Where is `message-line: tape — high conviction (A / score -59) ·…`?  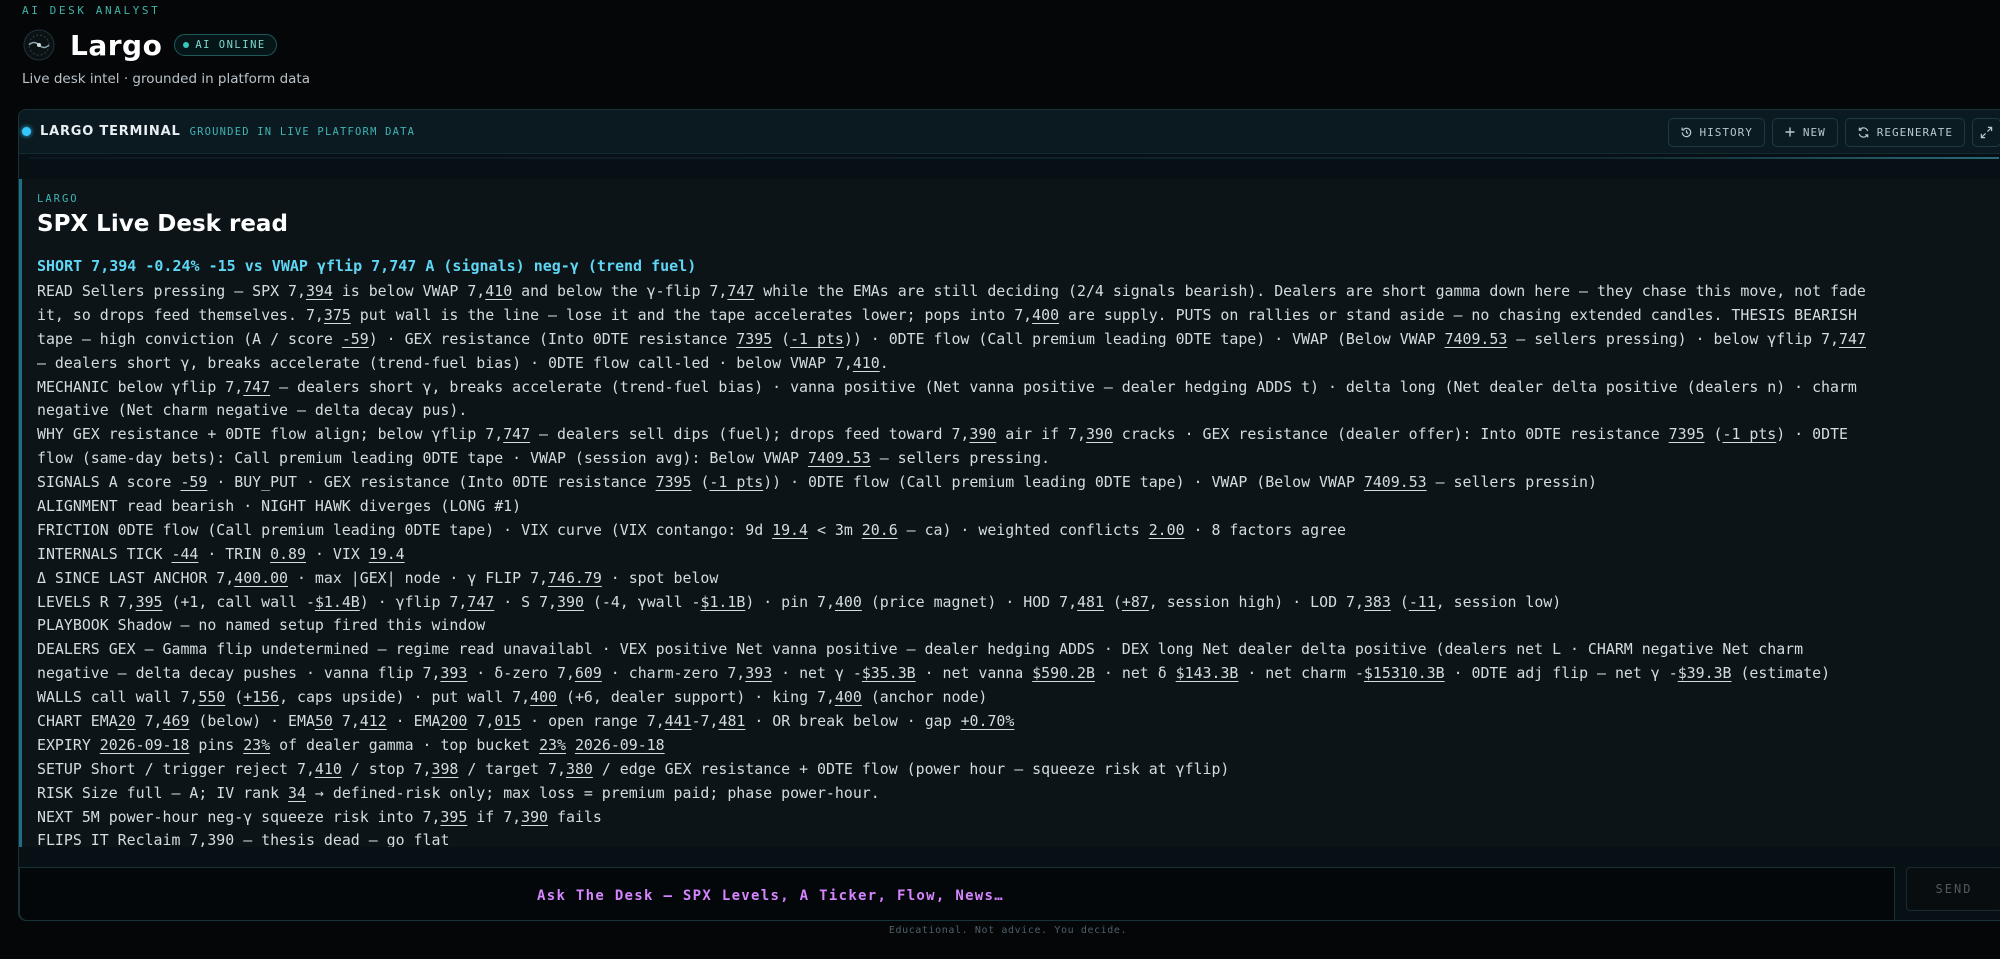 message-line: tape — high conviction (A / score -59) ·… is located at coordinates (951, 338).